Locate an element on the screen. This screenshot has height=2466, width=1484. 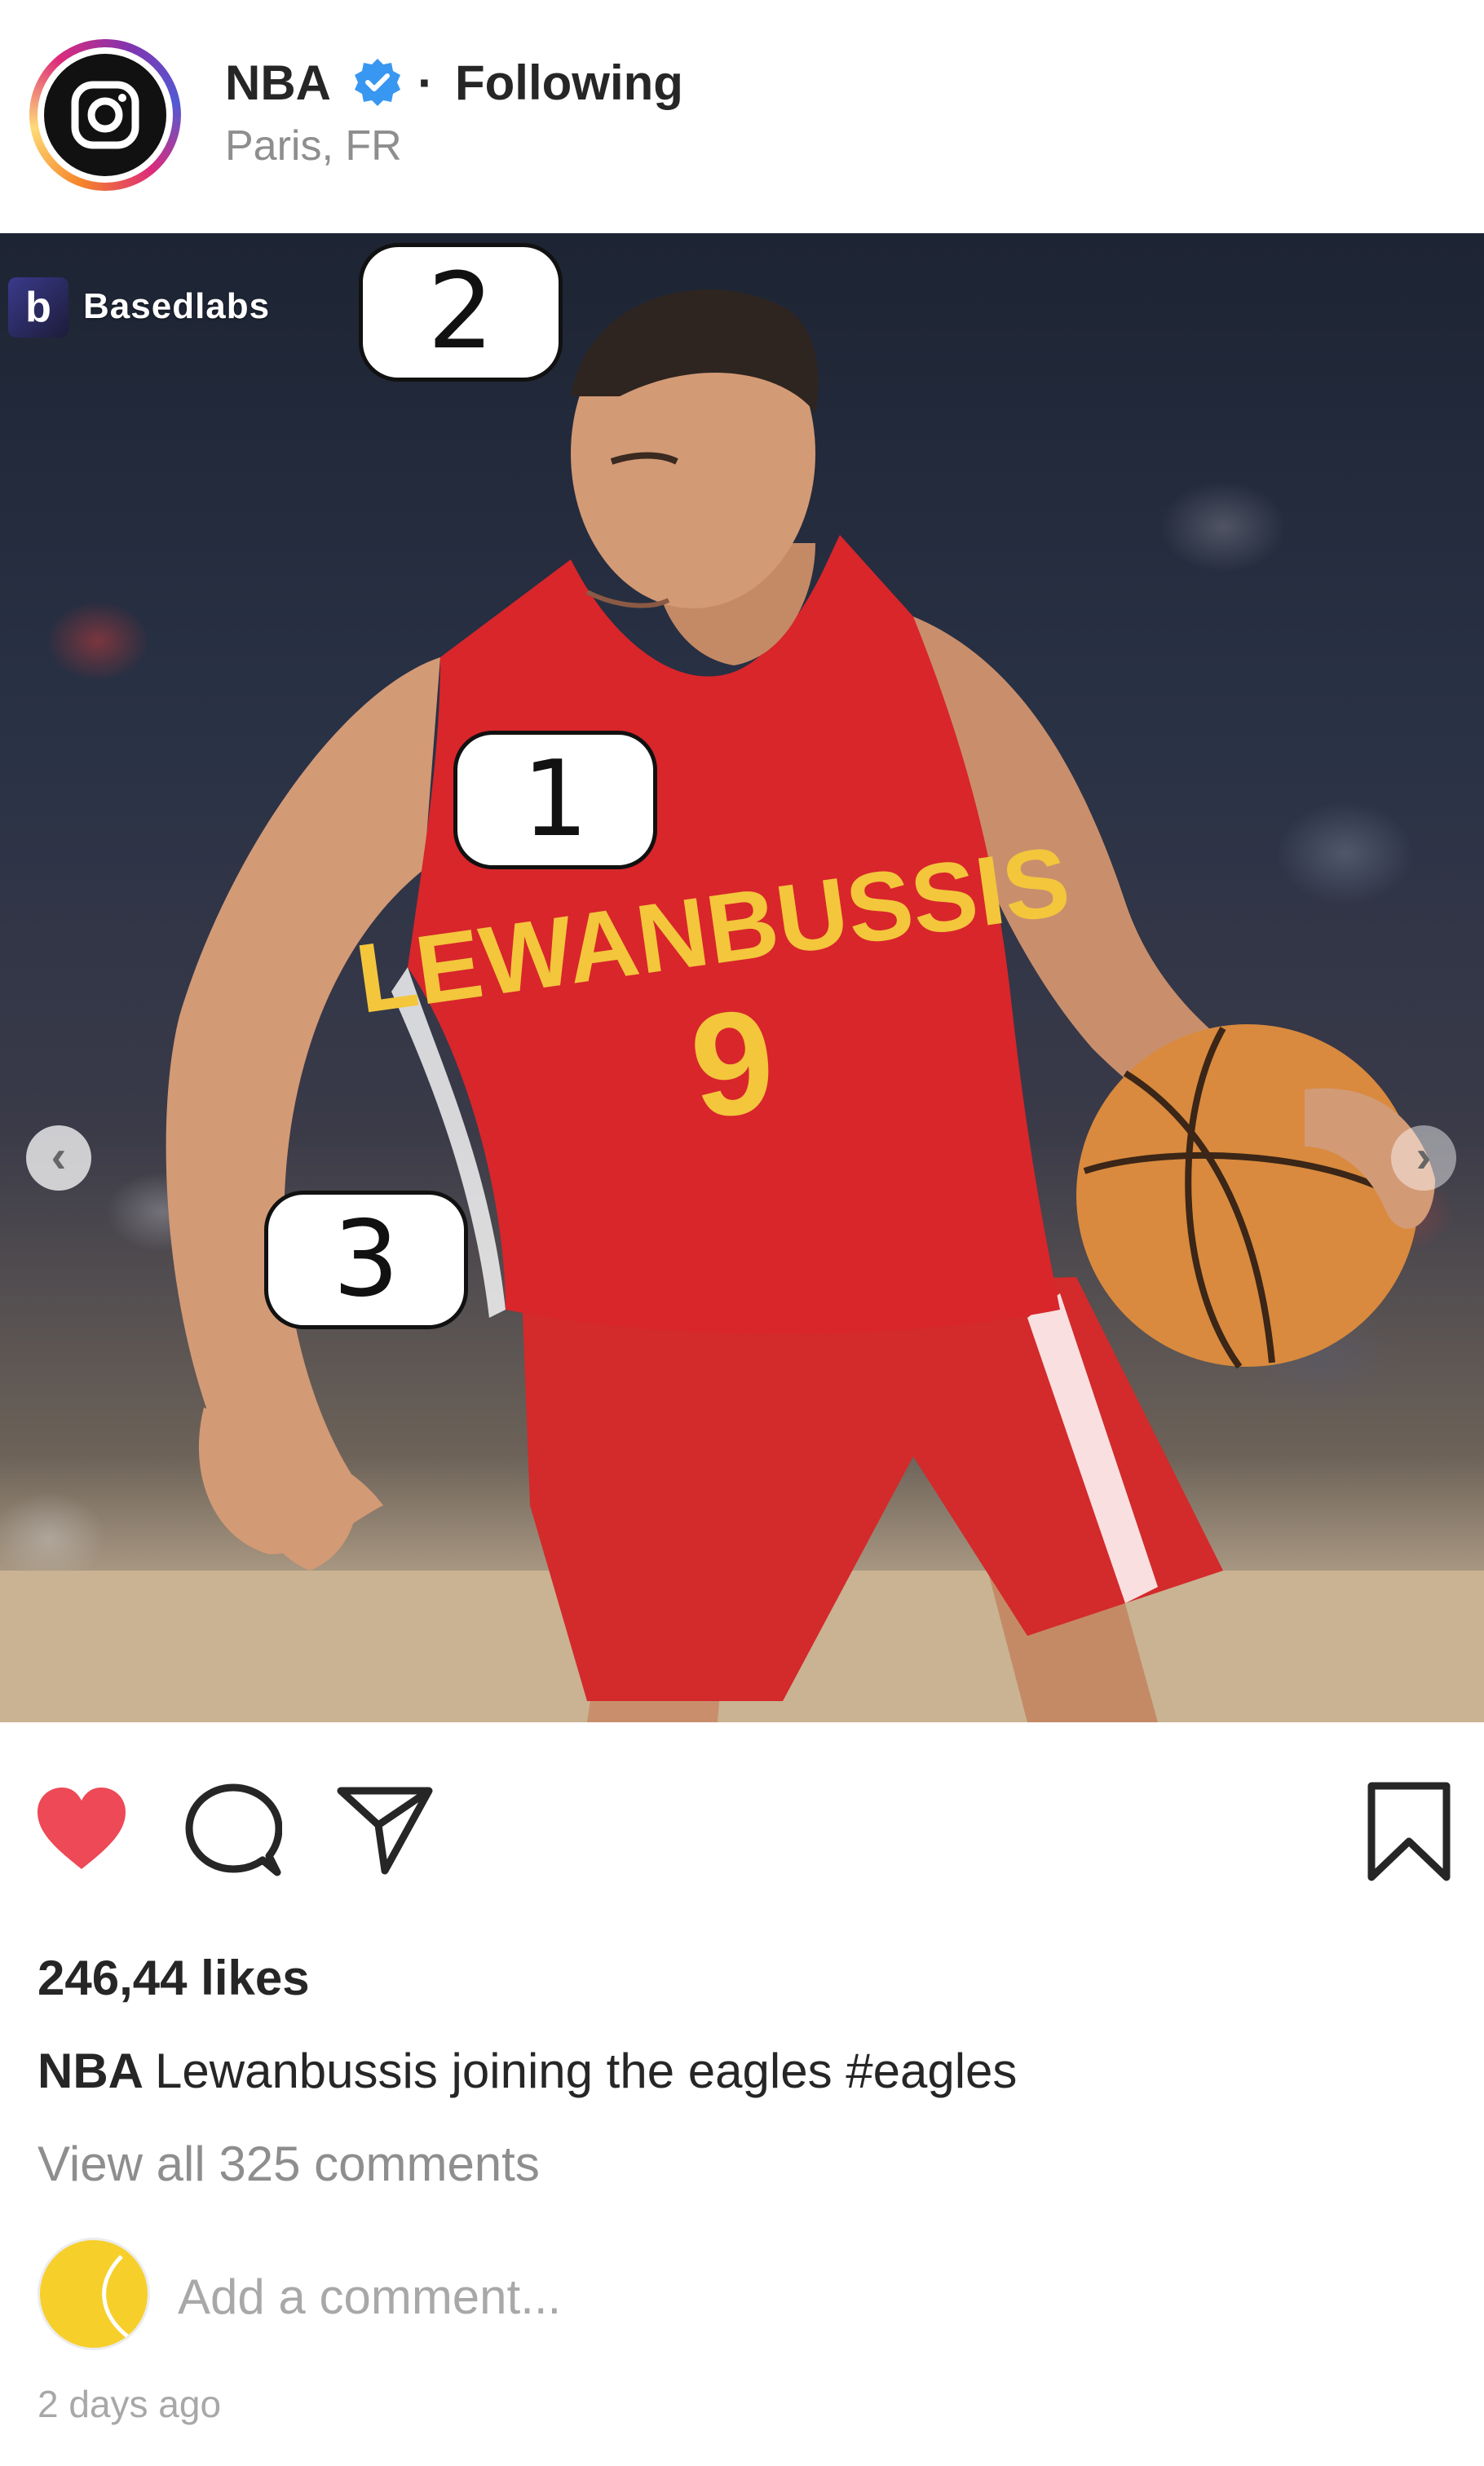
carousel-prev-button: ‹ is located at coordinates (58, 1158).